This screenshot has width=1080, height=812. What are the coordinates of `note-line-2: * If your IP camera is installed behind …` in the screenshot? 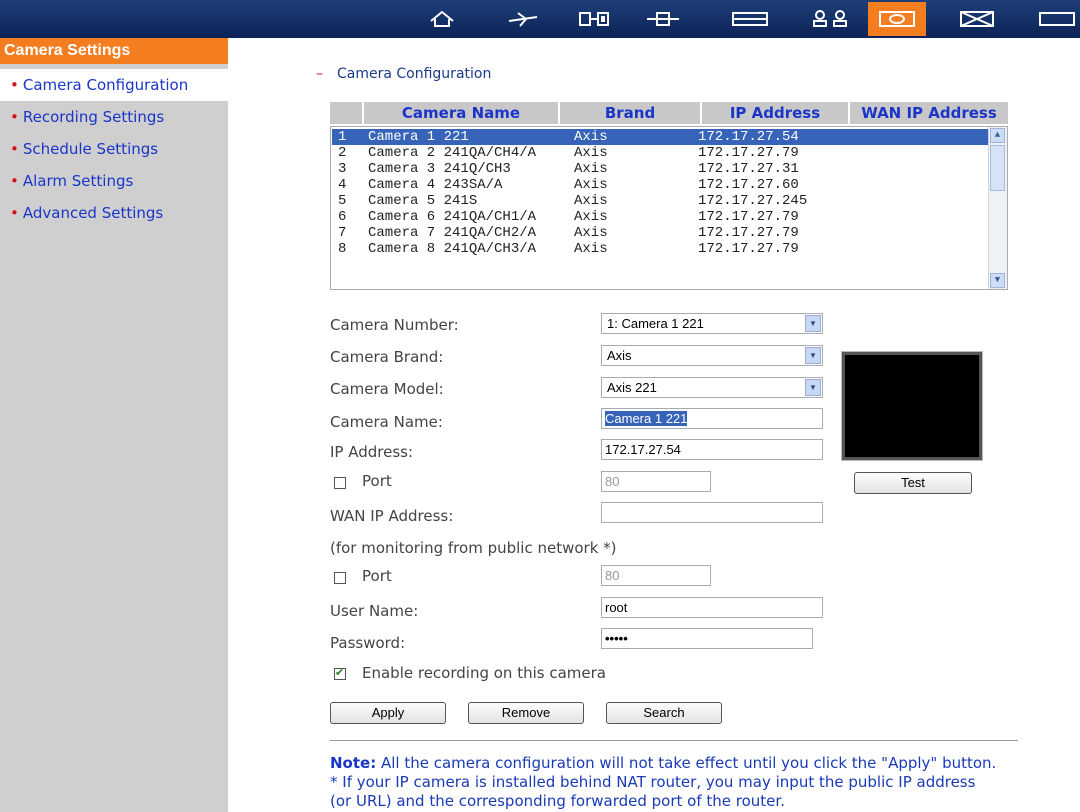 It's located at (653, 782).